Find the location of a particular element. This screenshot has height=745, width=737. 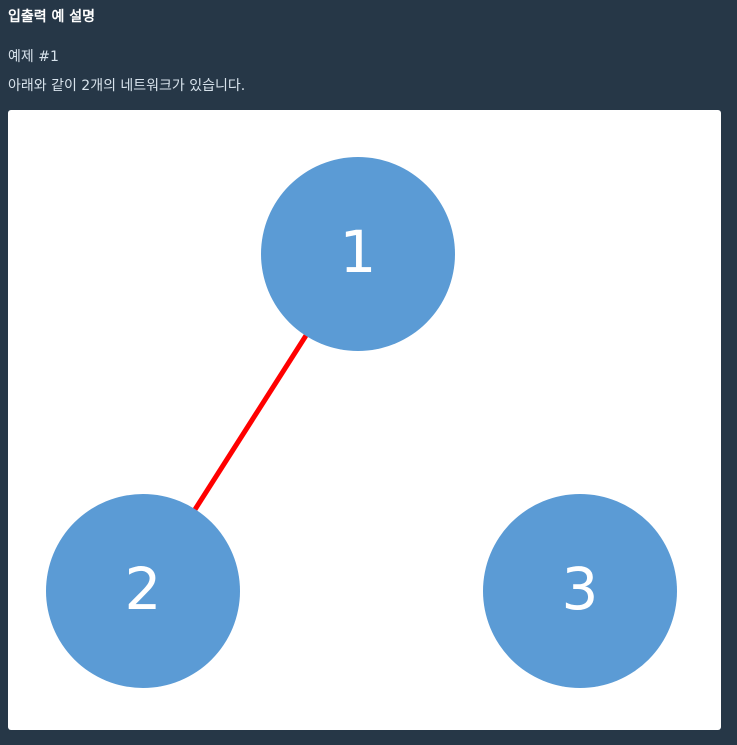

node-label-2: 2 is located at coordinates (143, 589).